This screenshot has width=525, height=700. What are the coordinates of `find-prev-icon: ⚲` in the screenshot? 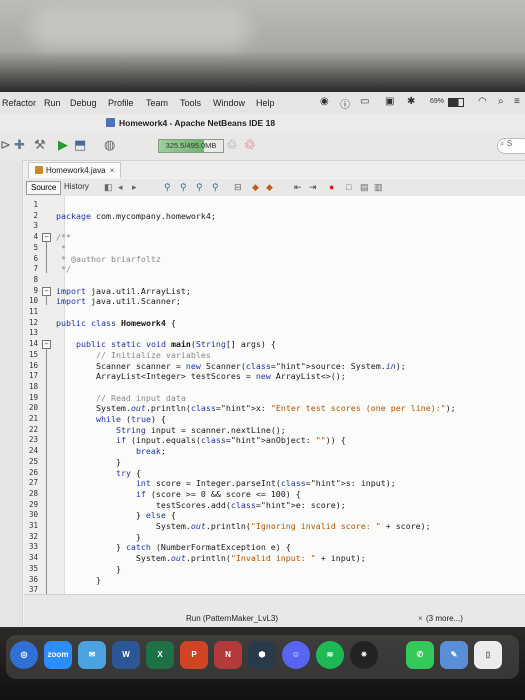 It's located at (183, 187).